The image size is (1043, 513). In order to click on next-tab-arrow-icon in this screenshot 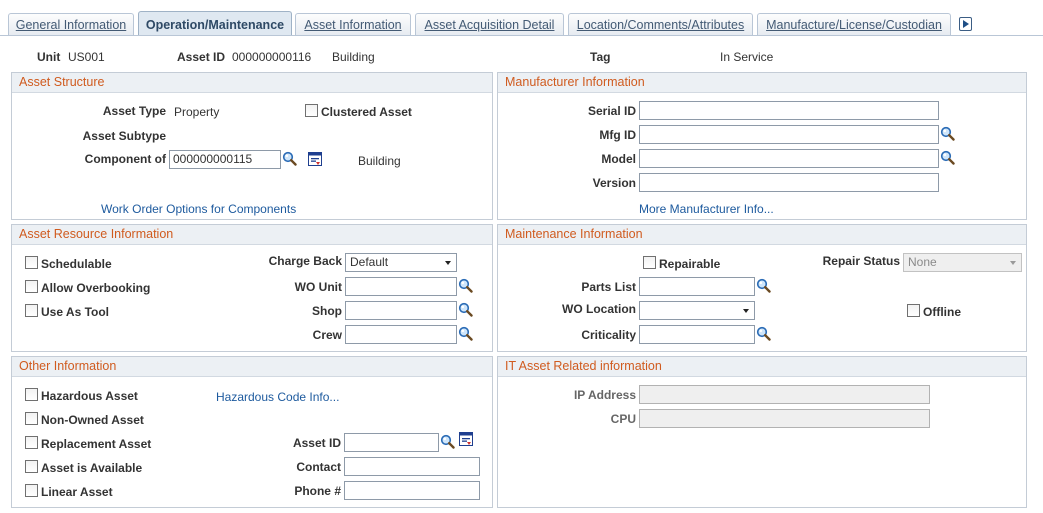, I will do `click(965, 24)`.